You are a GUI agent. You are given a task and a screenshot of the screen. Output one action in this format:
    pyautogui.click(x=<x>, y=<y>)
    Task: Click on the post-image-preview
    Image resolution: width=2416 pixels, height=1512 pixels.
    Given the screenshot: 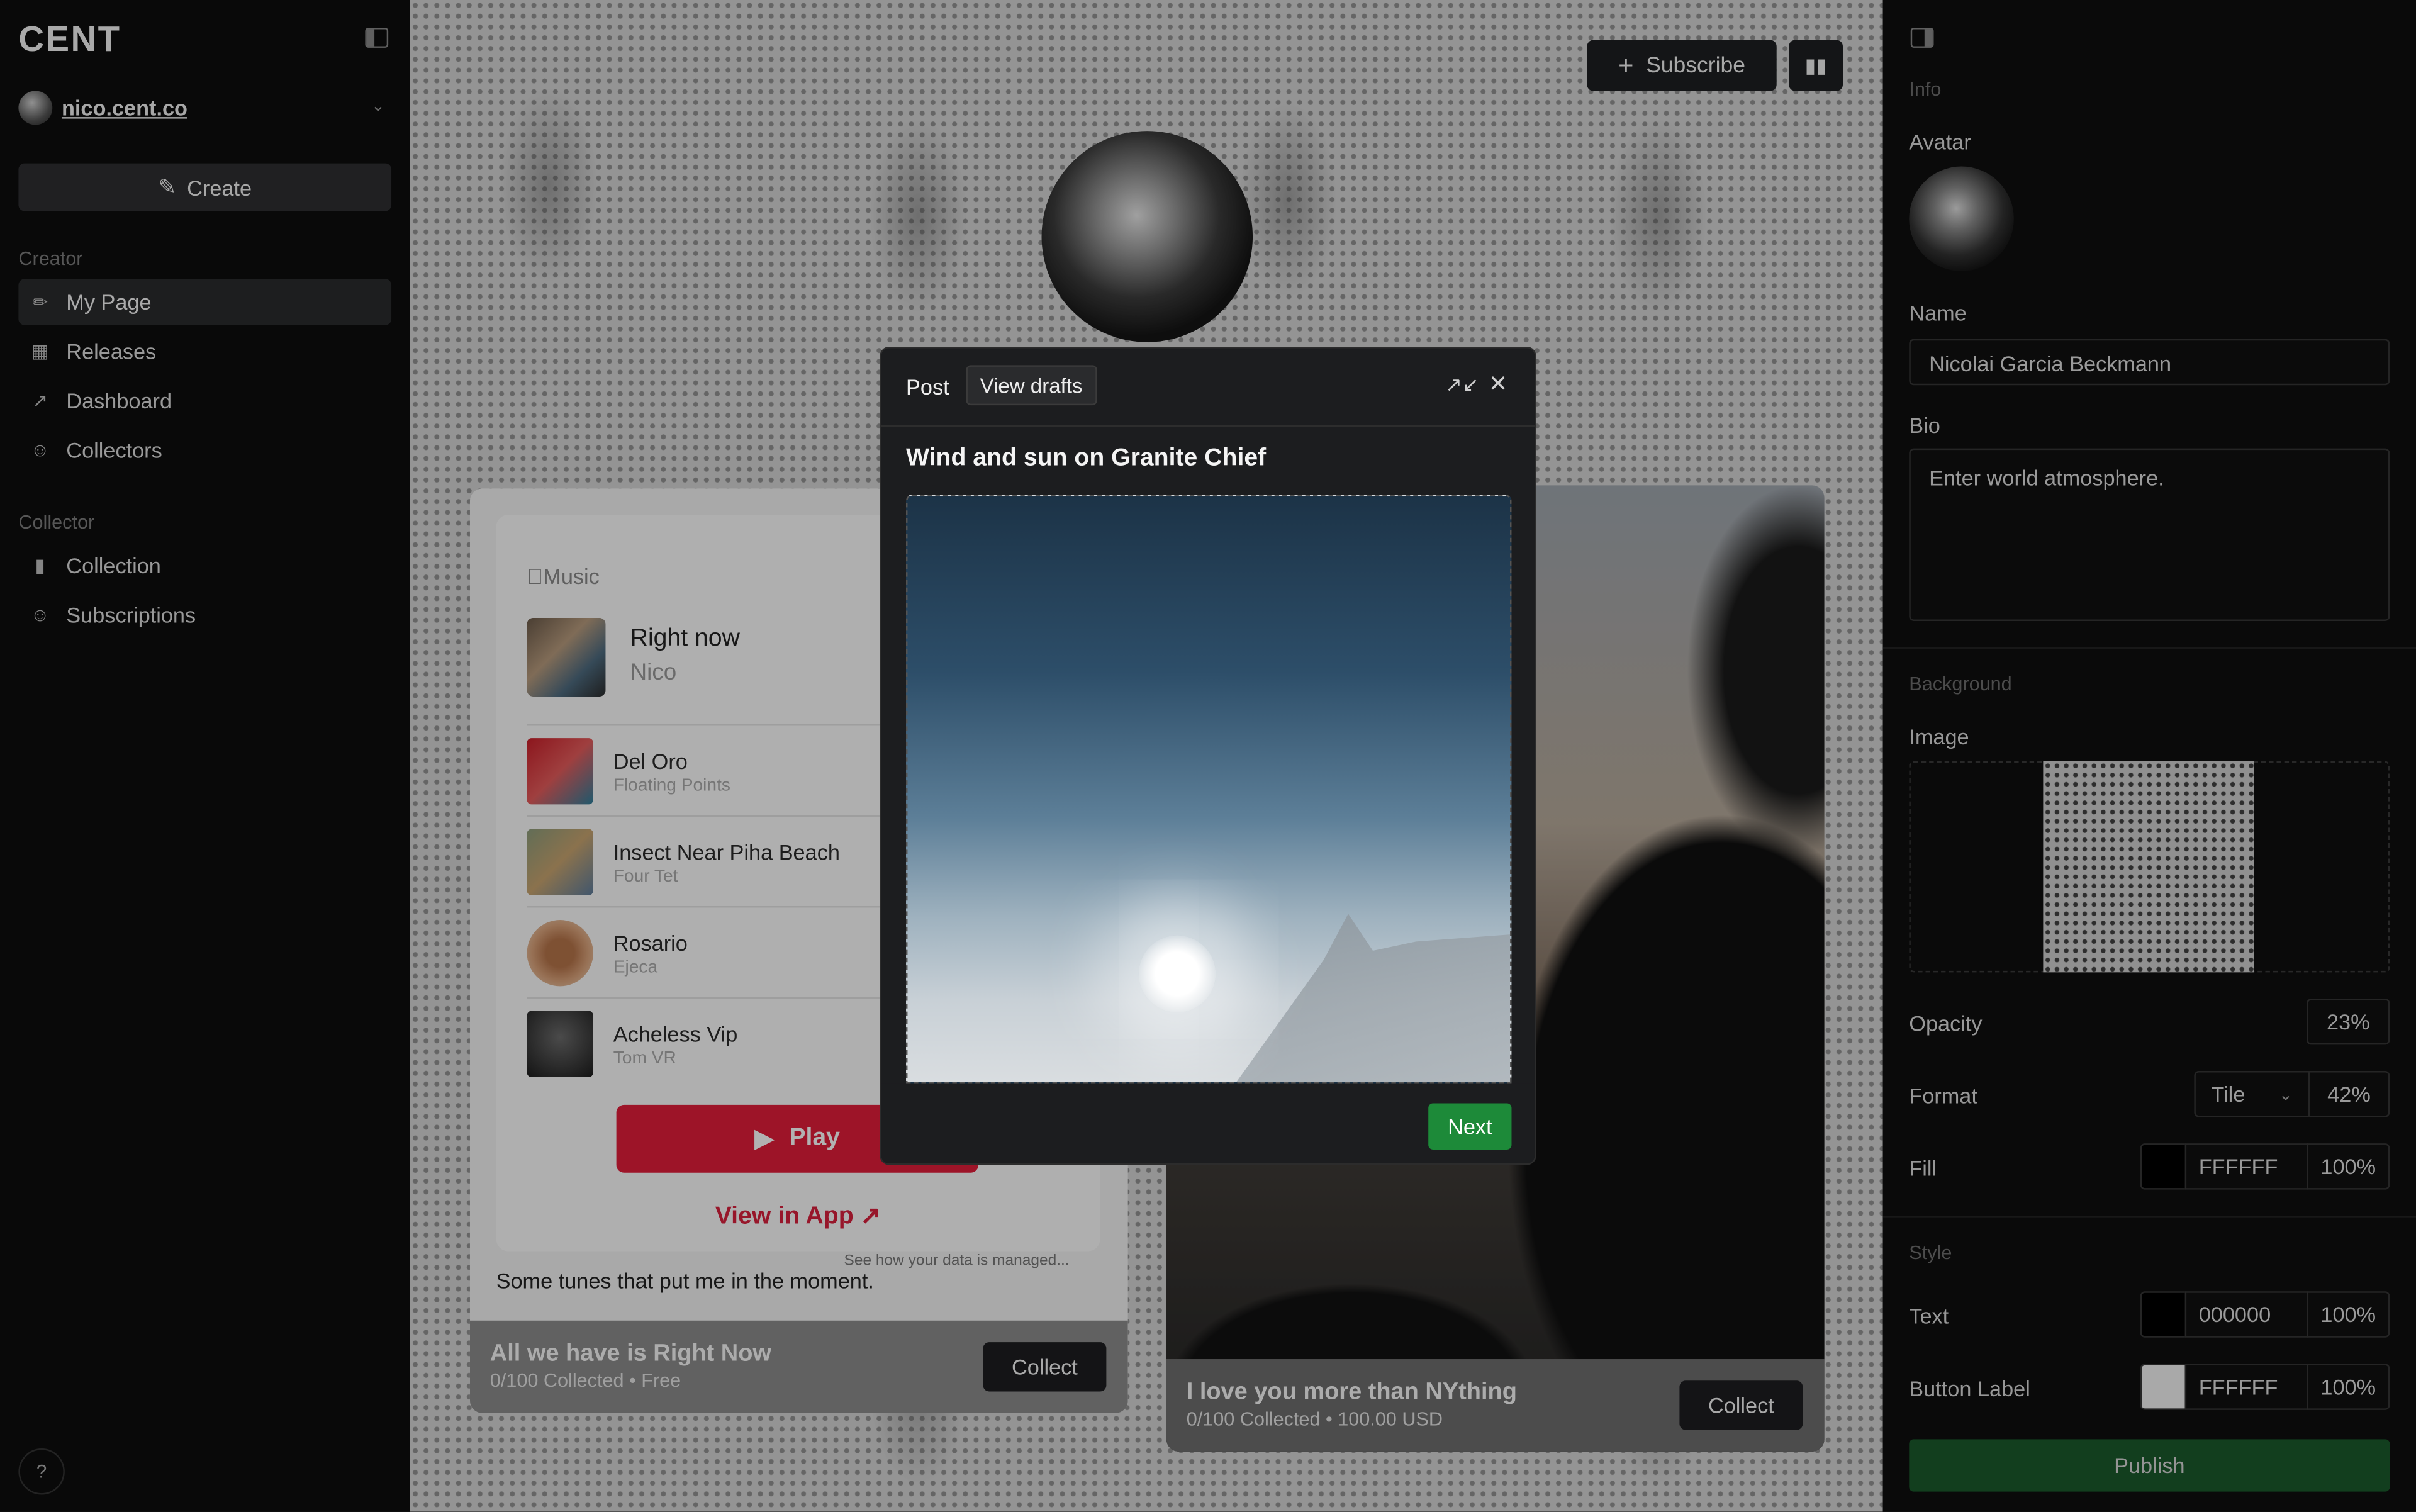 What is the action you would take?
    pyautogui.click(x=1209, y=789)
    